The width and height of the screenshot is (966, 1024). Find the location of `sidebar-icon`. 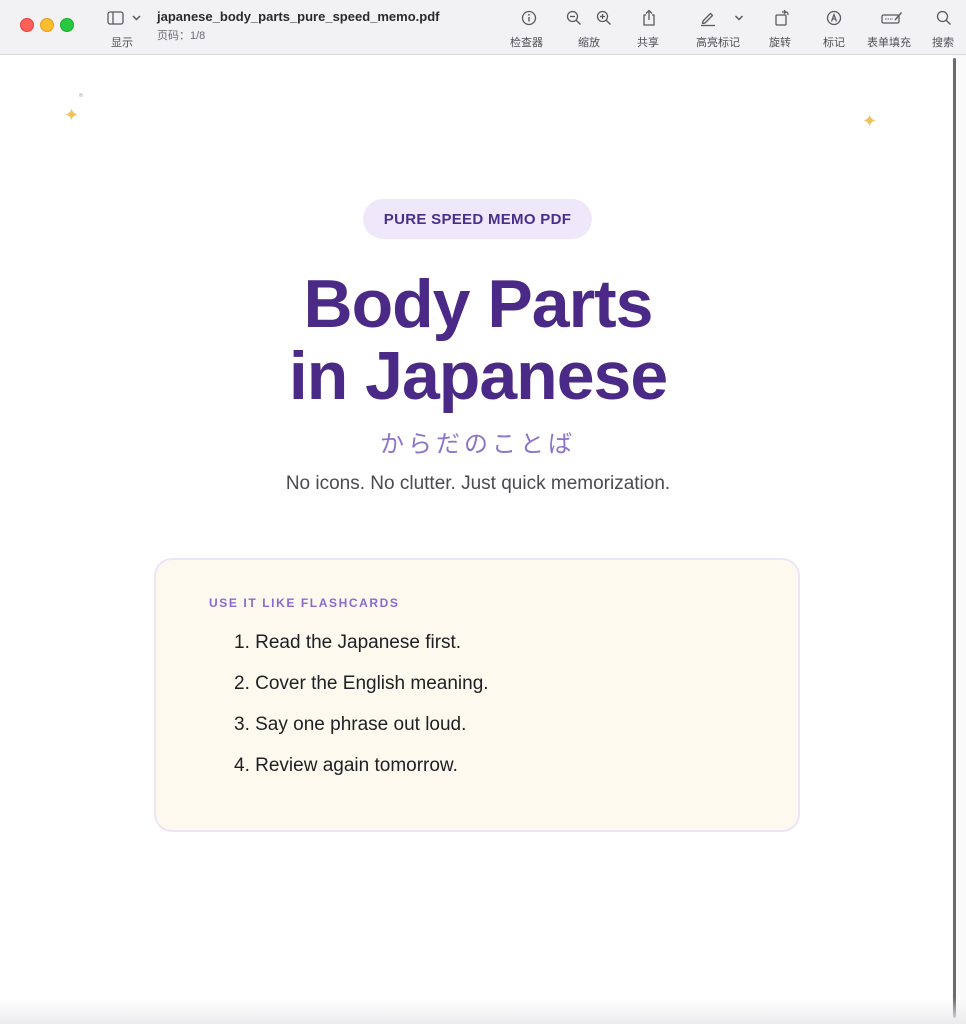

sidebar-icon is located at coordinates (125, 18).